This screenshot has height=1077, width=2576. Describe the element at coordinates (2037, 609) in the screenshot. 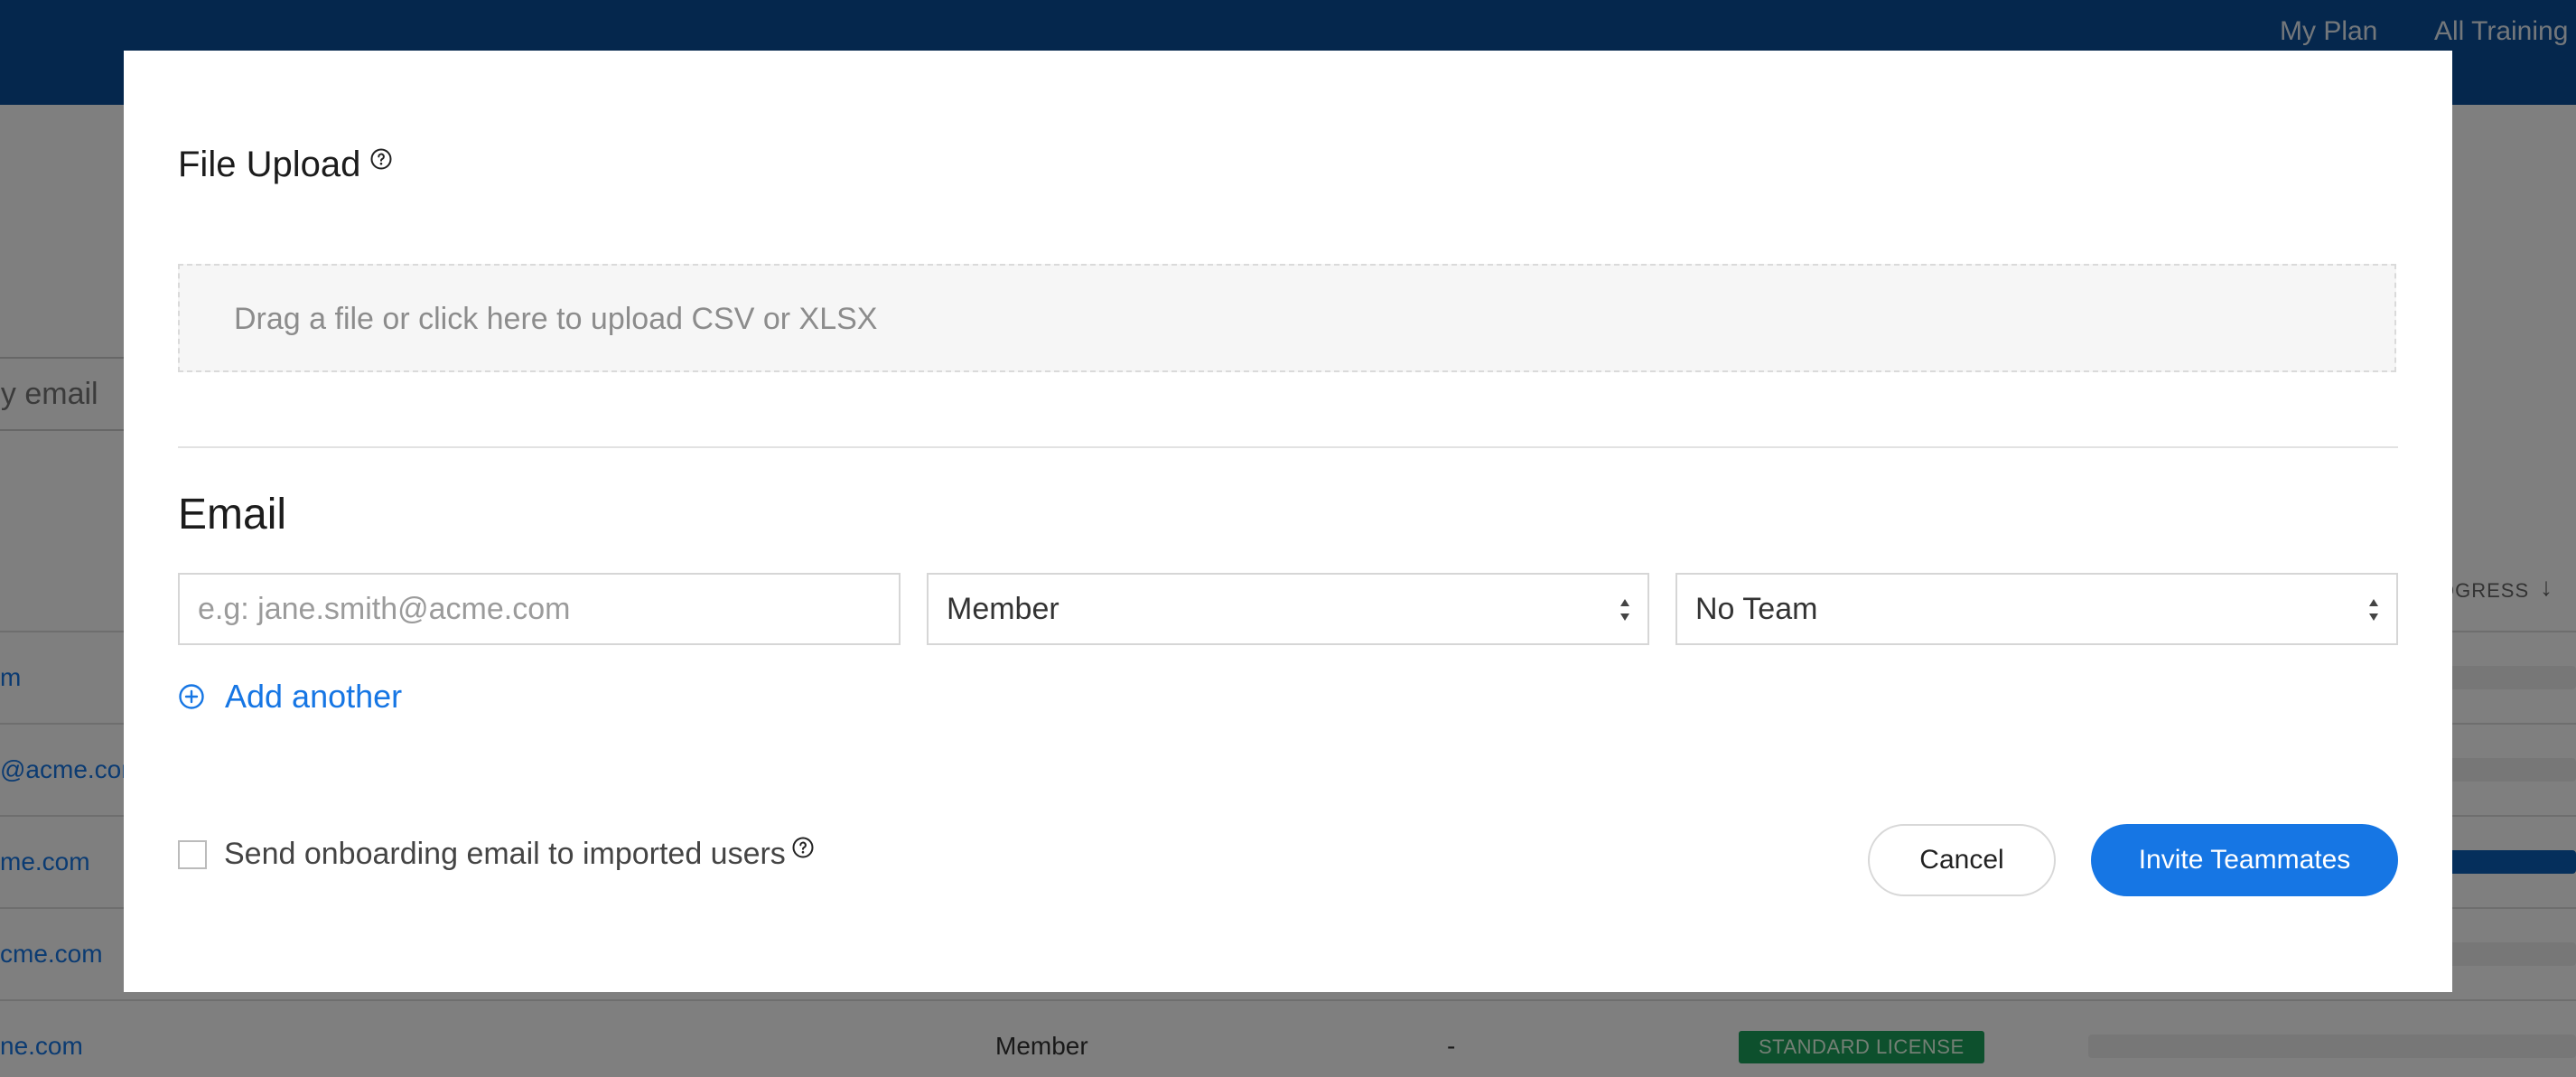

I see `team-select: No Team` at that location.